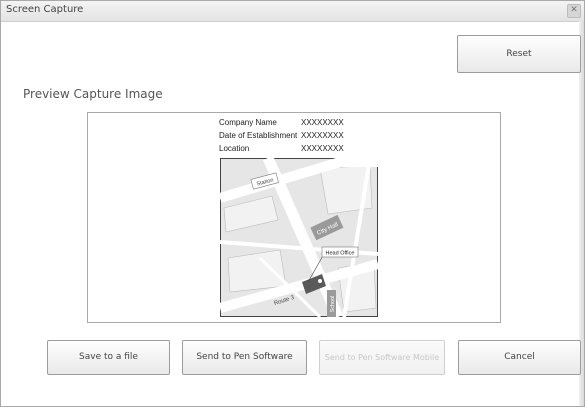 The width and height of the screenshot is (585, 407). I want to click on info-row-establishment: Date of Establishment XXXXXXXX, so click(281, 135).